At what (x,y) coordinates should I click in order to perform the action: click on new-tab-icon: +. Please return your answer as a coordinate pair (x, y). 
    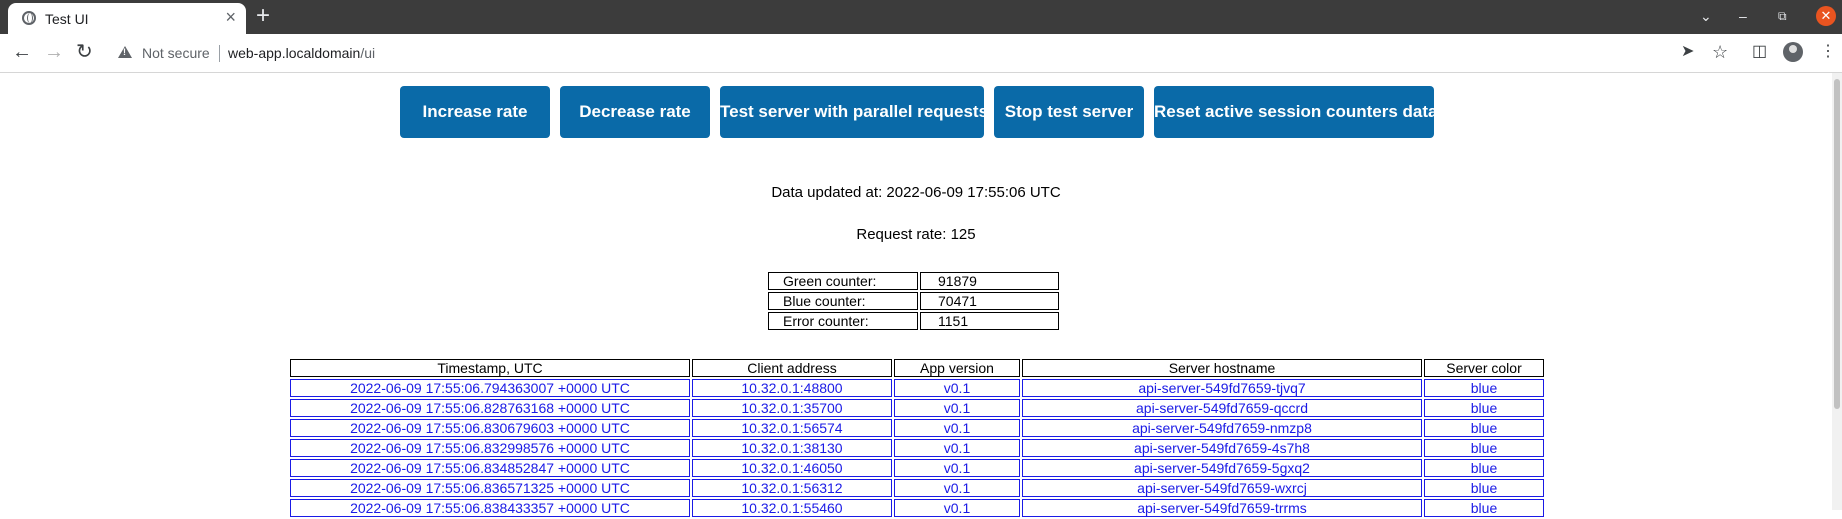
    Looking at the image, I should click on (263, 16).